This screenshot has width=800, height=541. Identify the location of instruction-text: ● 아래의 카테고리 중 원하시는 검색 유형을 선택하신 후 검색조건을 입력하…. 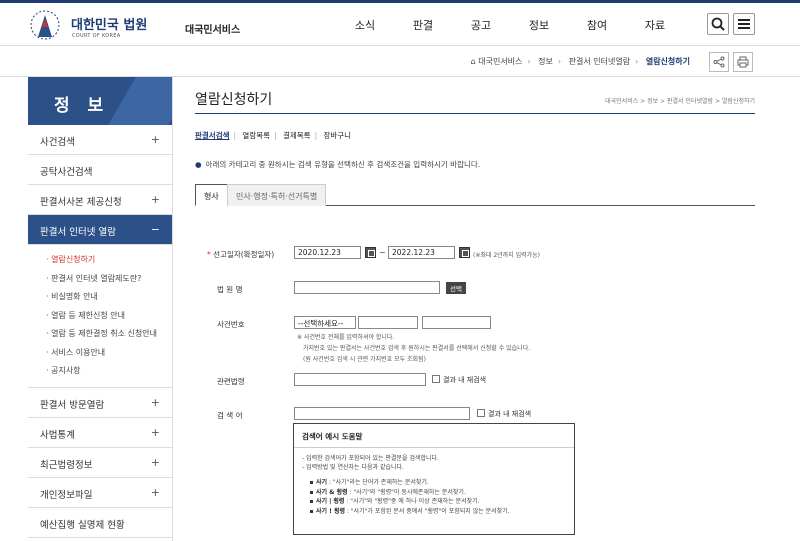
(338, 164).